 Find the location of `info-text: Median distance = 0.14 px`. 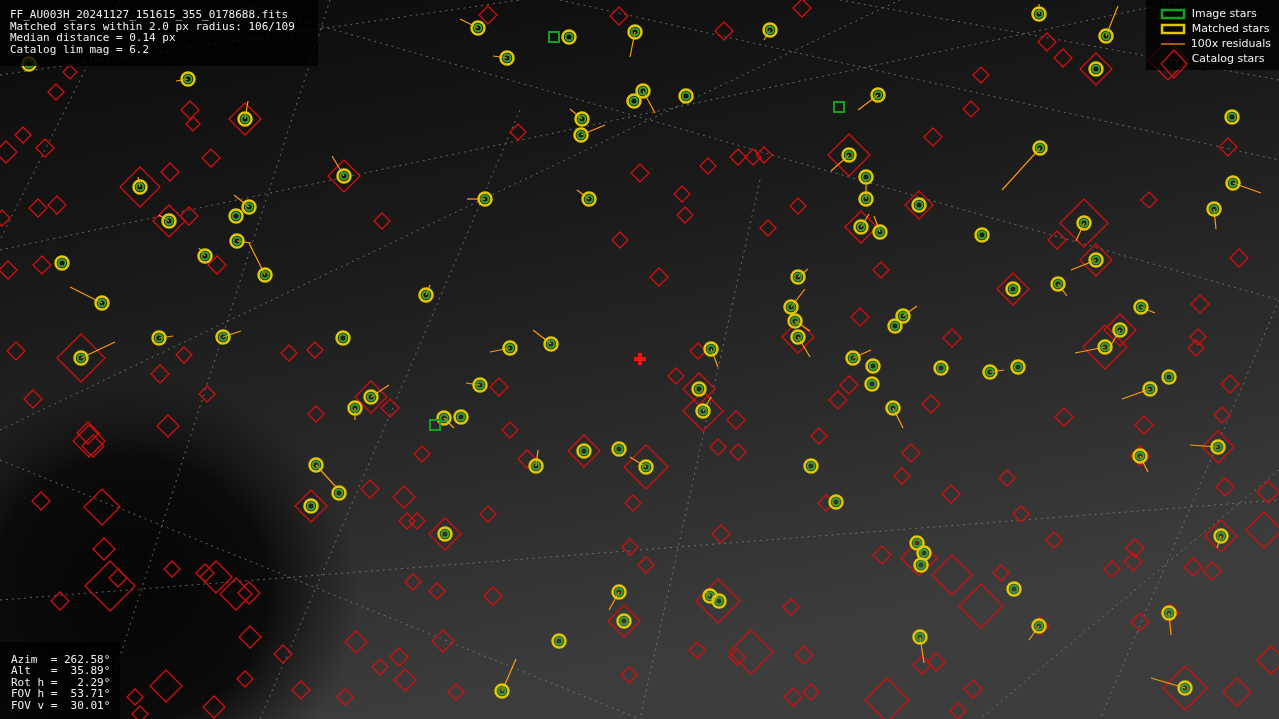

info-text: Median distance = 0.14 px is located at coordinates (93, 38).